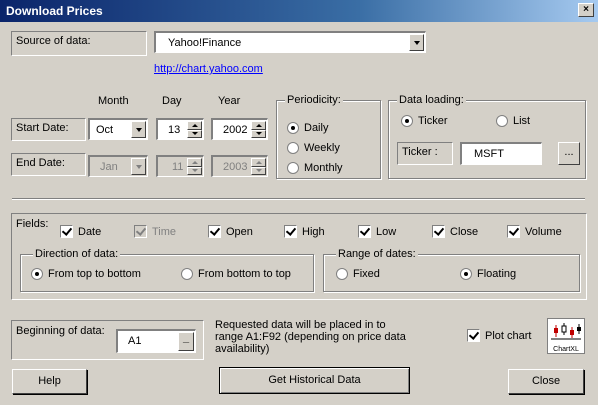 The image size is (598, 405). I want to click on start-year-down-button, so click(258, 133).